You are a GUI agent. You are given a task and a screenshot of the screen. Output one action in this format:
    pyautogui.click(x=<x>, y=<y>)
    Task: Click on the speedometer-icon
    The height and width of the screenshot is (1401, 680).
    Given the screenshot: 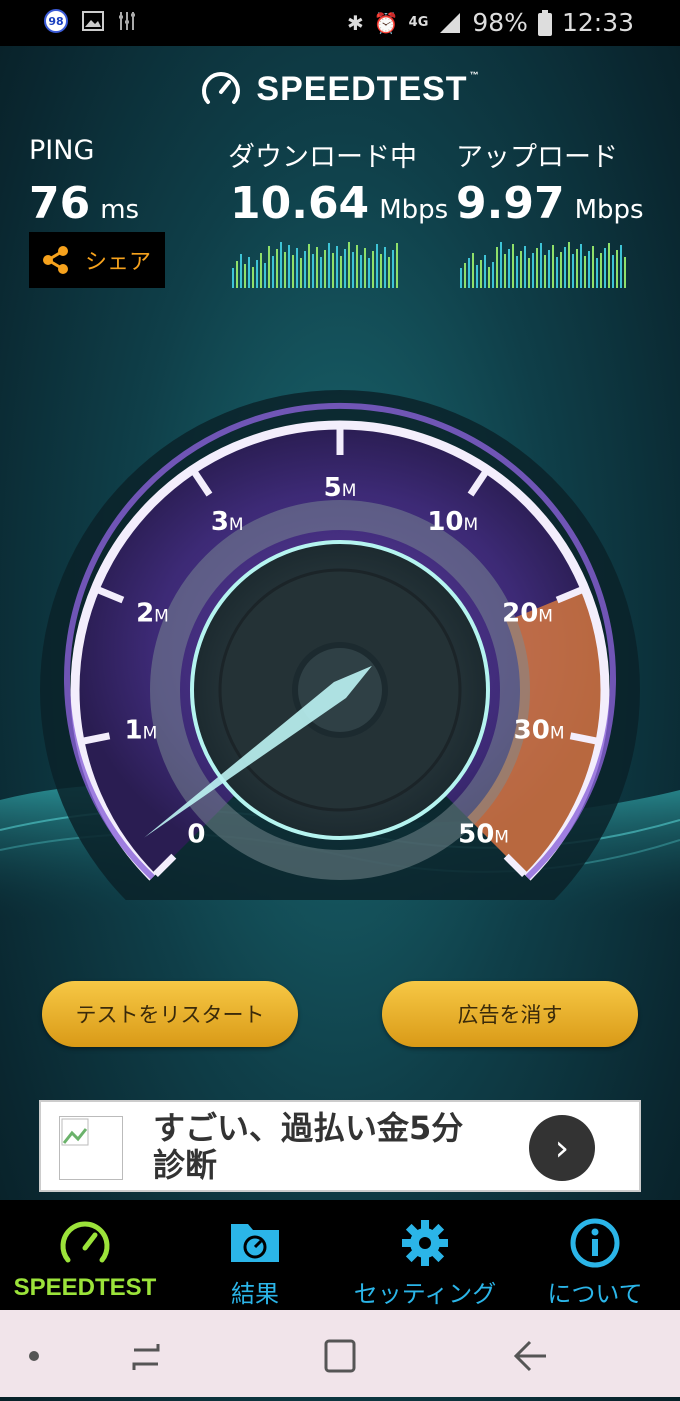 What is the action you would take?
    pyautogui.click(x=85, y=1242)
    